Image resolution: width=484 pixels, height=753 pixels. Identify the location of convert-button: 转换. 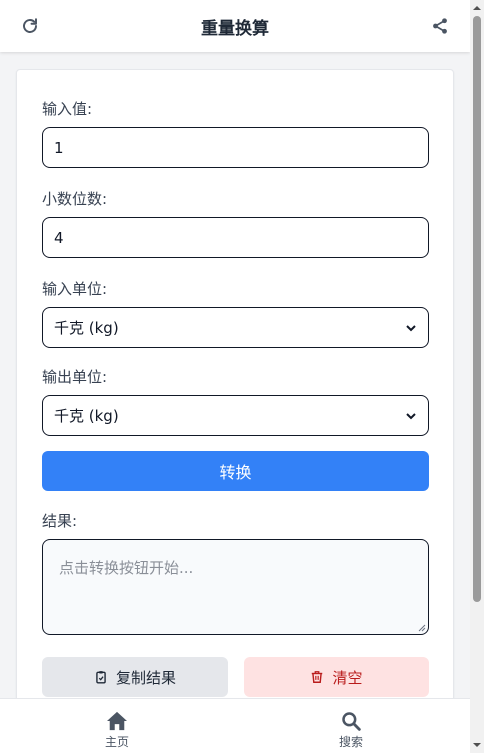
(235, 471).